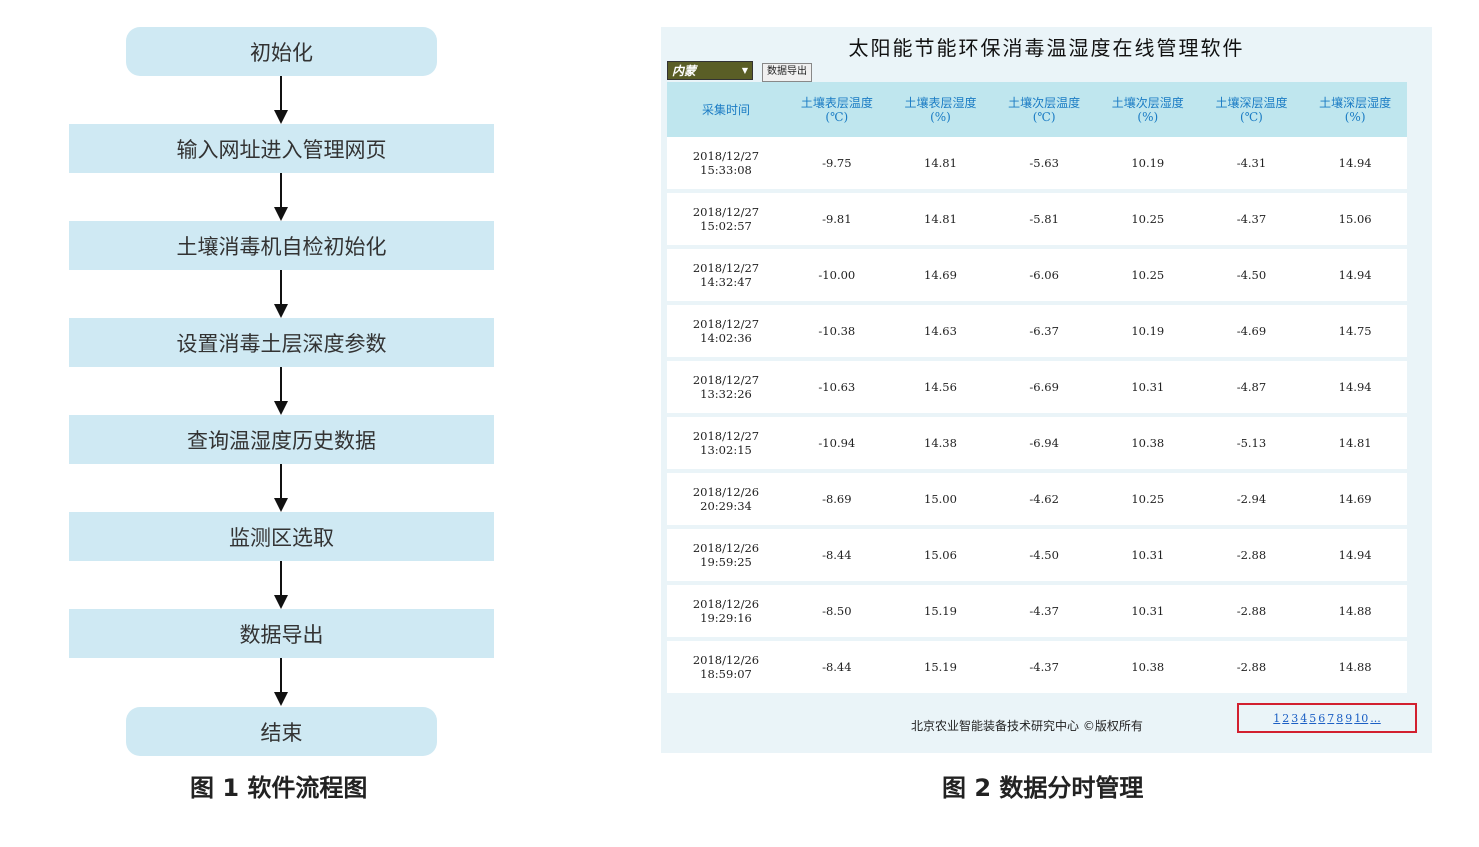 The image size is (1479, 847). What do you see at coordinates (1312, 718) in the screenshot?
I see `page-link: 5` at bounding box center [1312, 718].